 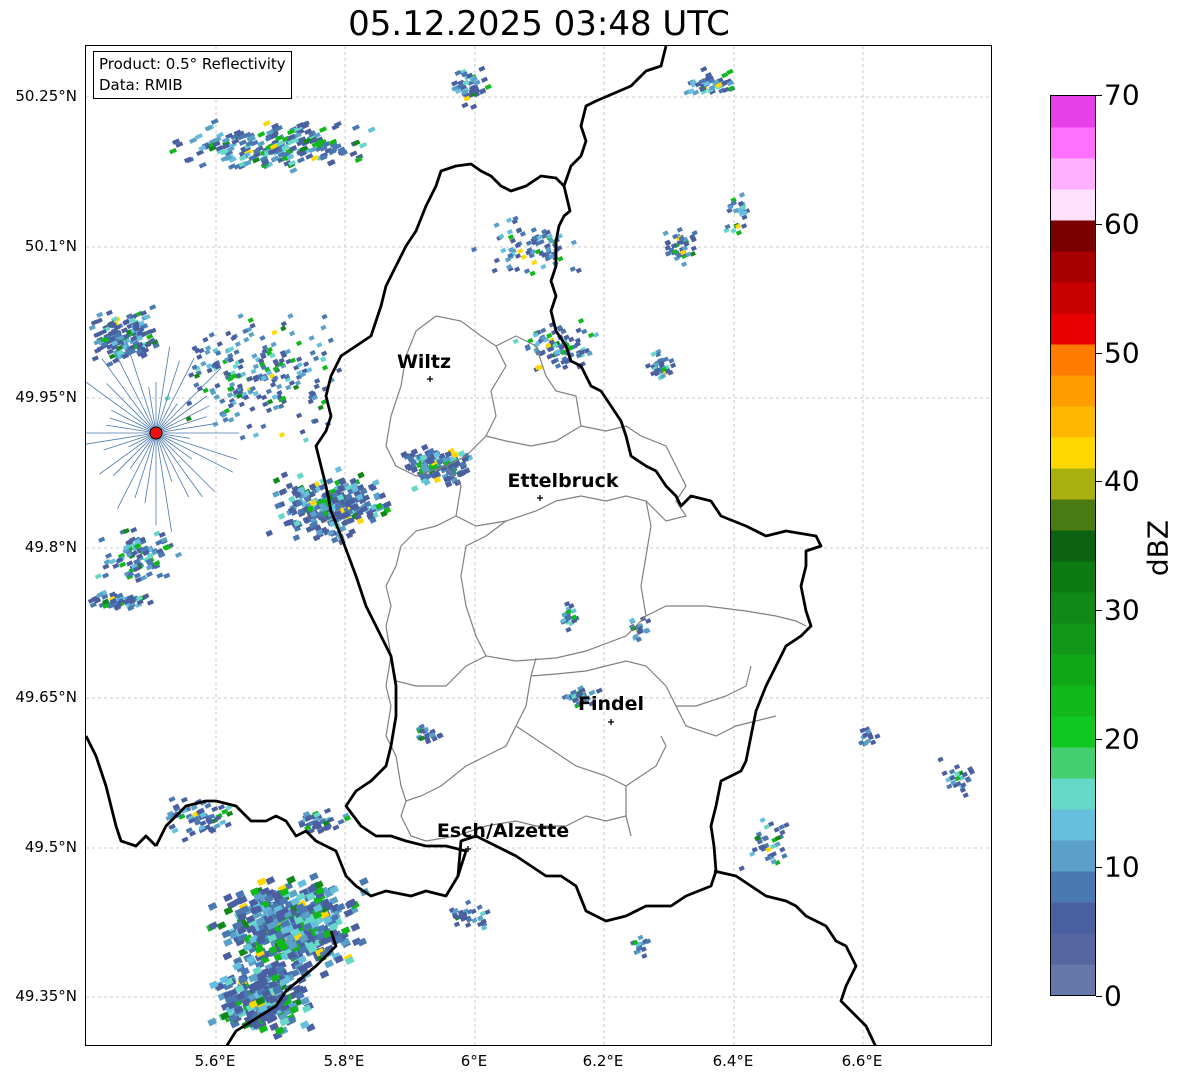 I want to click on city-markers, so click(x=520, y=614).